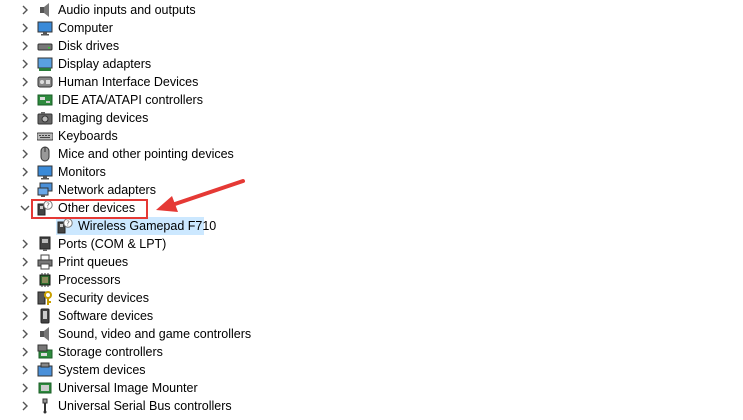 Image resolution: width=743 pixels, height=420 pixels. I want to click on tree-item-universal-serial-bus-controllers: Universal Serial Bus controllers, so click(371, 406).